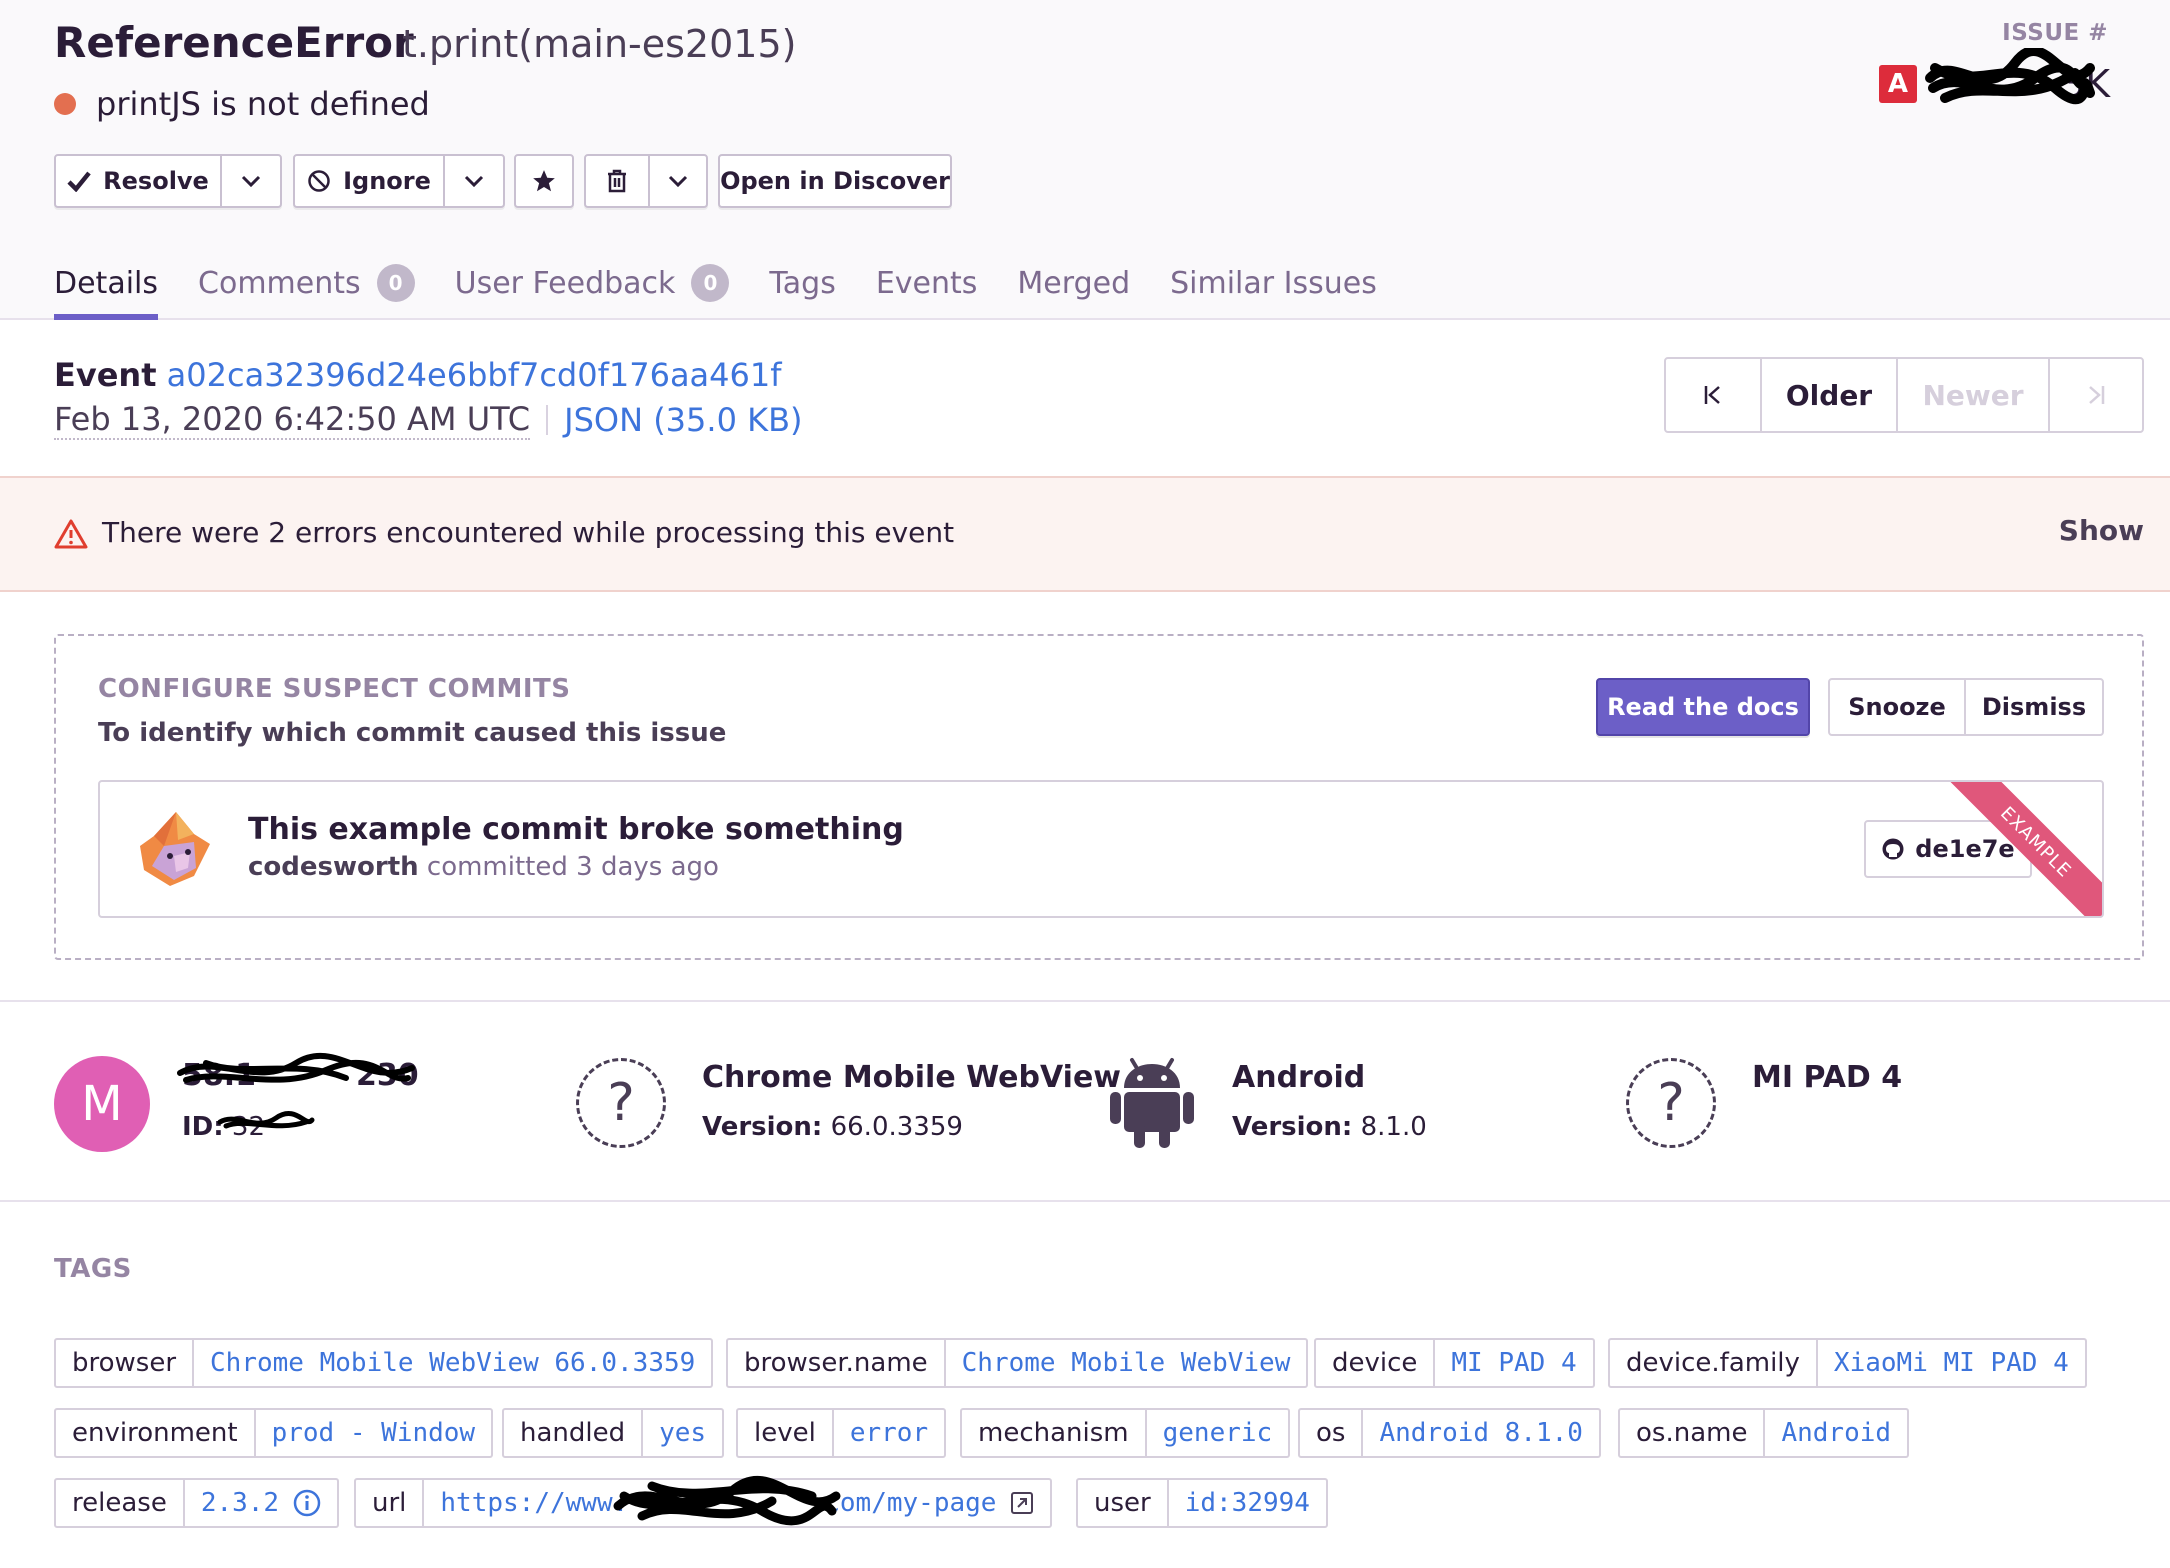  I want to click on tag-mechanism: mechanism generic, so click(1125, 1433).